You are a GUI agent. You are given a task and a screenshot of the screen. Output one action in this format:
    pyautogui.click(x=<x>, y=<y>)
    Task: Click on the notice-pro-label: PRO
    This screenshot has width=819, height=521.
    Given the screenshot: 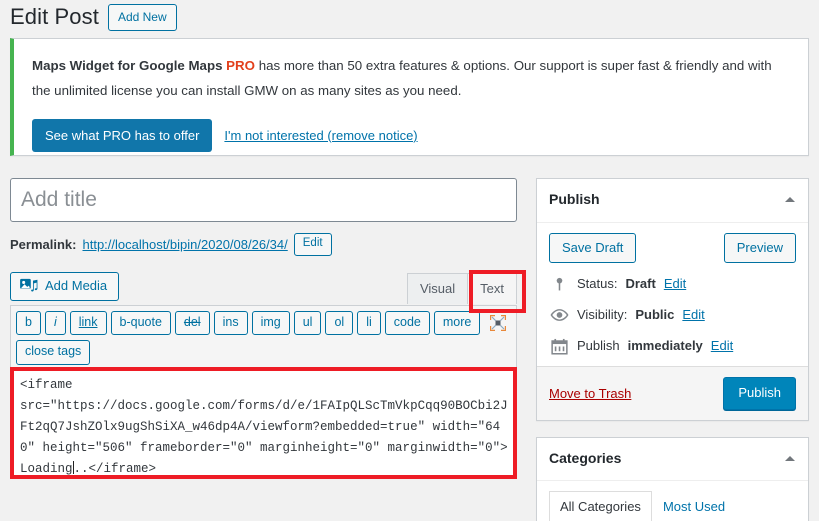 What is the action you would take?
    pyautogui.click(x=240, y=65)
    